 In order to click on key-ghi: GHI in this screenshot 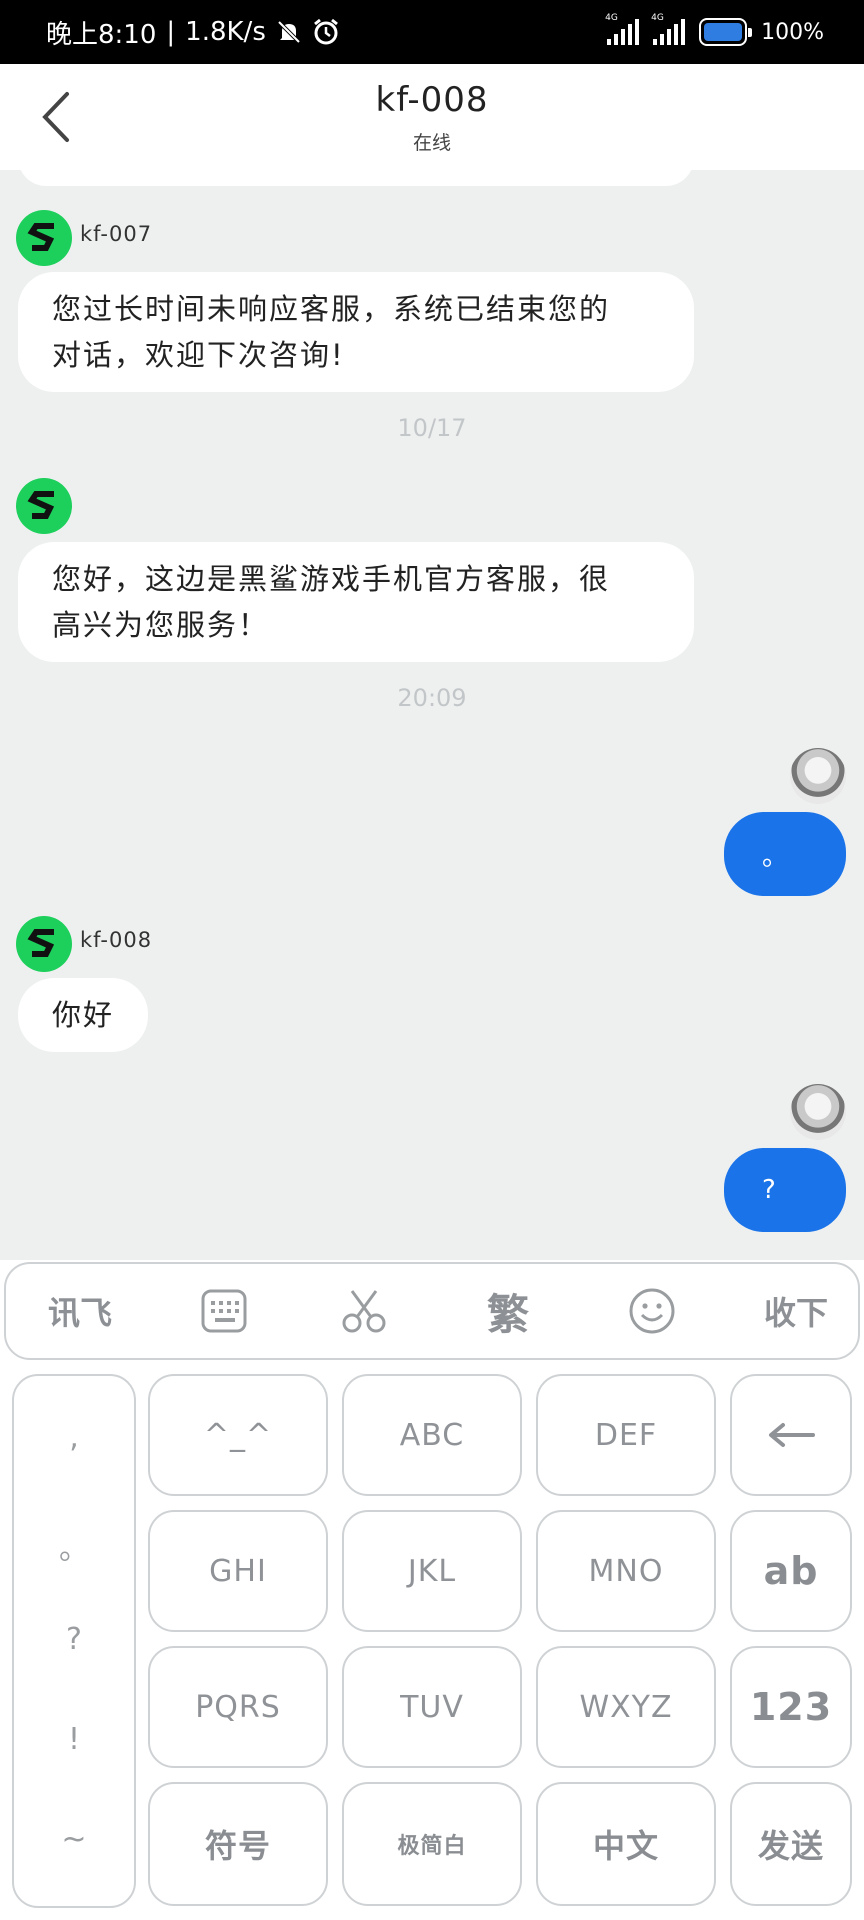, I will do `click(238, 1571)`.